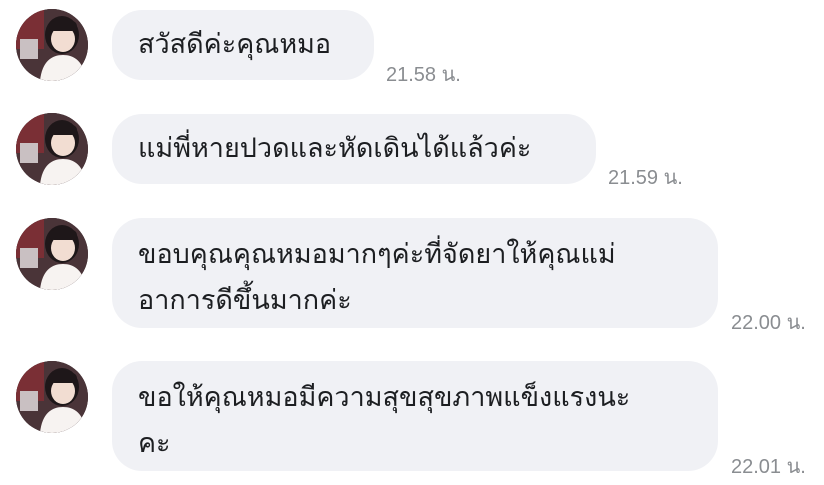 Image resolution: width=824 pixels, height=485 pixels. Describe the element at coordinates (384, 397) in the screenshot. I see `message-text-line-1: ขอให้คุณหมอมีความสุขสุขภาพแข็งแรงนะ` at that location.